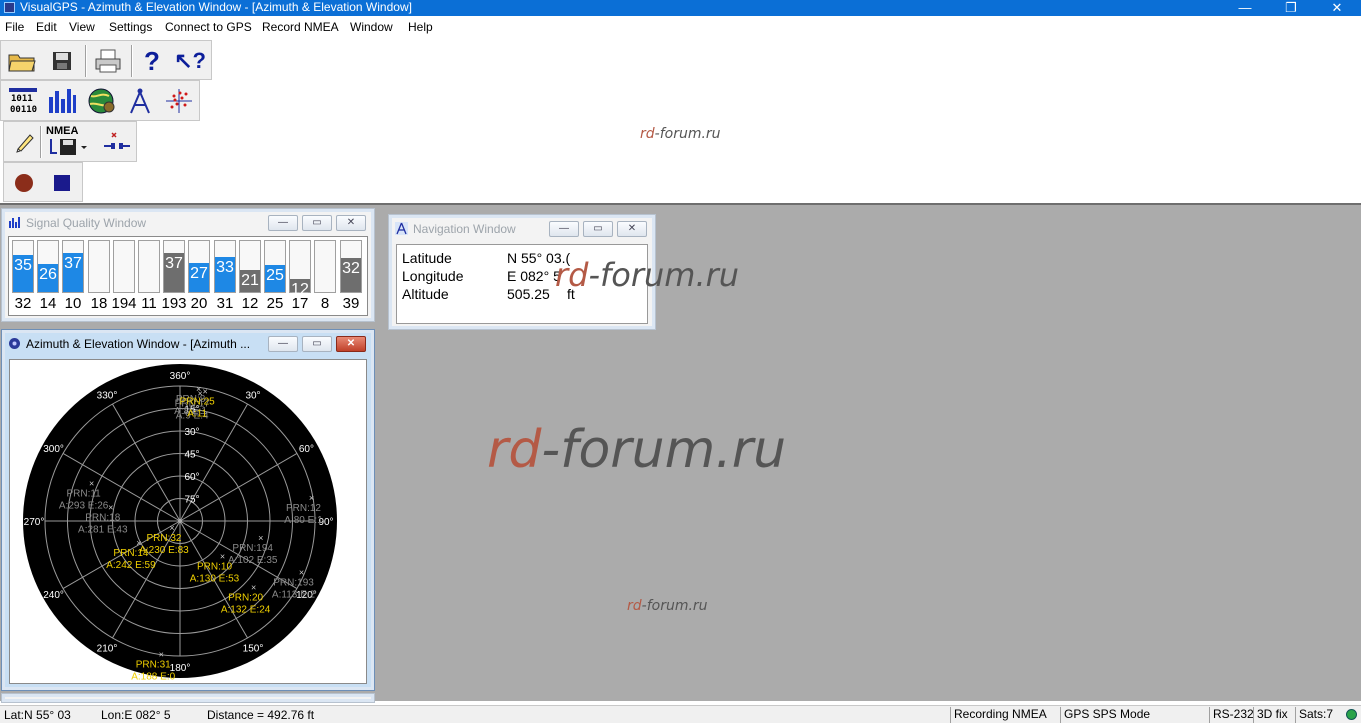 Image resolution: width=1361 pixels, height=723 pixels. I want to click on zenith-point, so click(180, 521).